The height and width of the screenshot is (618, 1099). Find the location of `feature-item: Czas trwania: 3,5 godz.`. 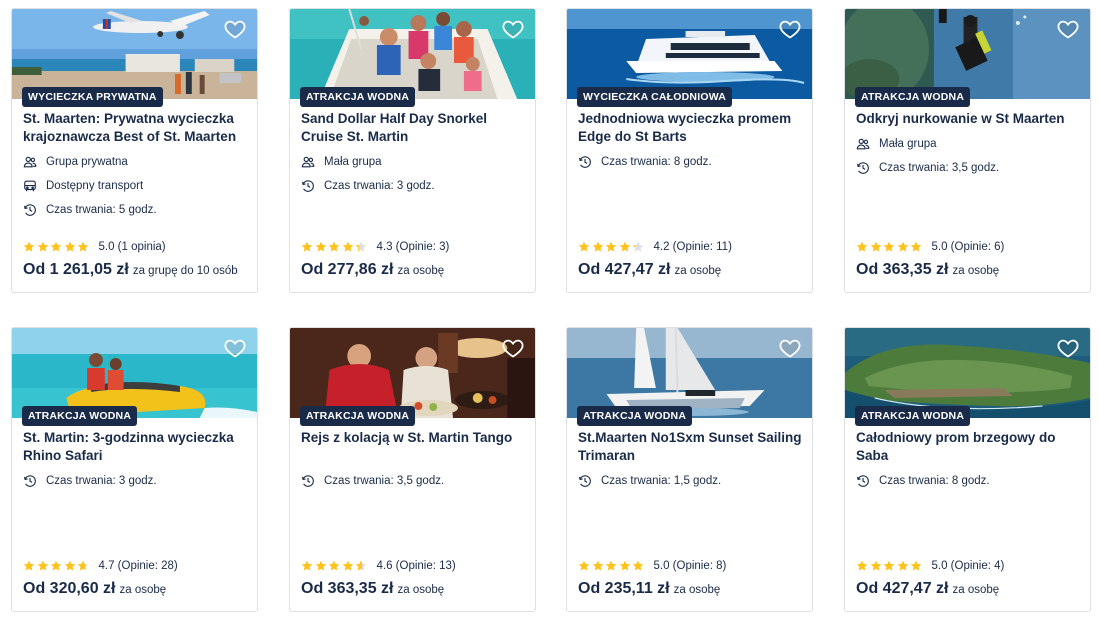

feature-item: Czas trwania: 3,5 godz. is located at coordinates (969, 168).